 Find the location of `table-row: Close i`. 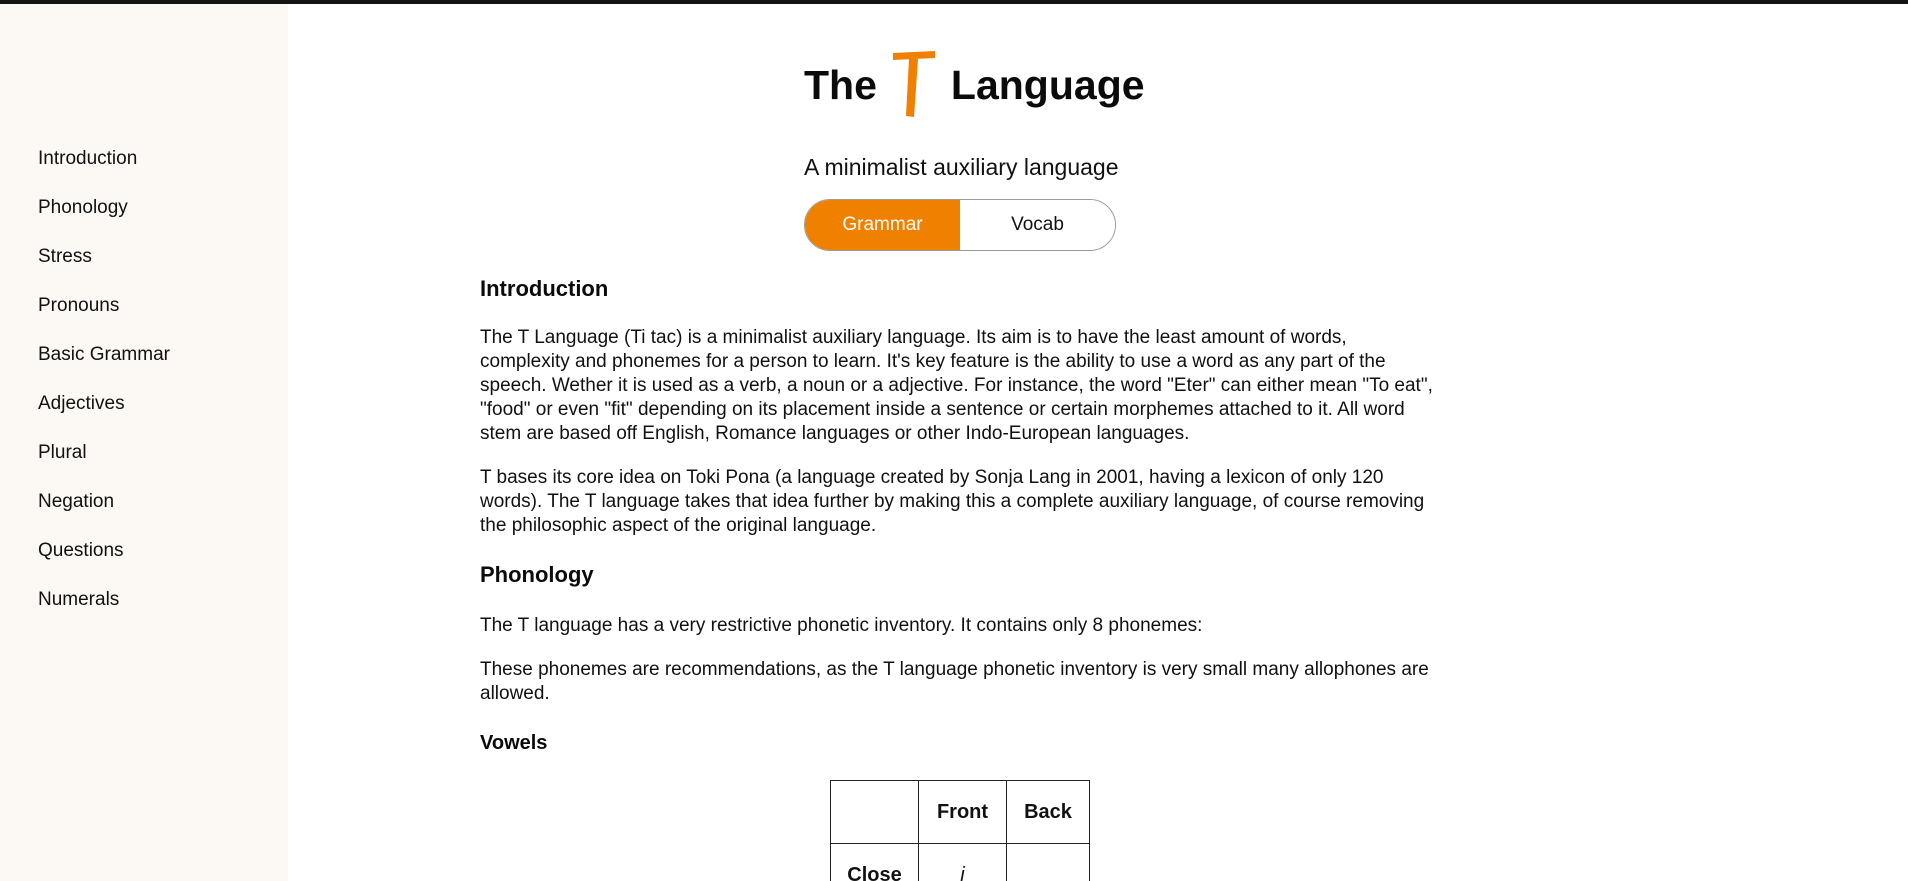

table-row: Close i is located at coordinates (960, 862).